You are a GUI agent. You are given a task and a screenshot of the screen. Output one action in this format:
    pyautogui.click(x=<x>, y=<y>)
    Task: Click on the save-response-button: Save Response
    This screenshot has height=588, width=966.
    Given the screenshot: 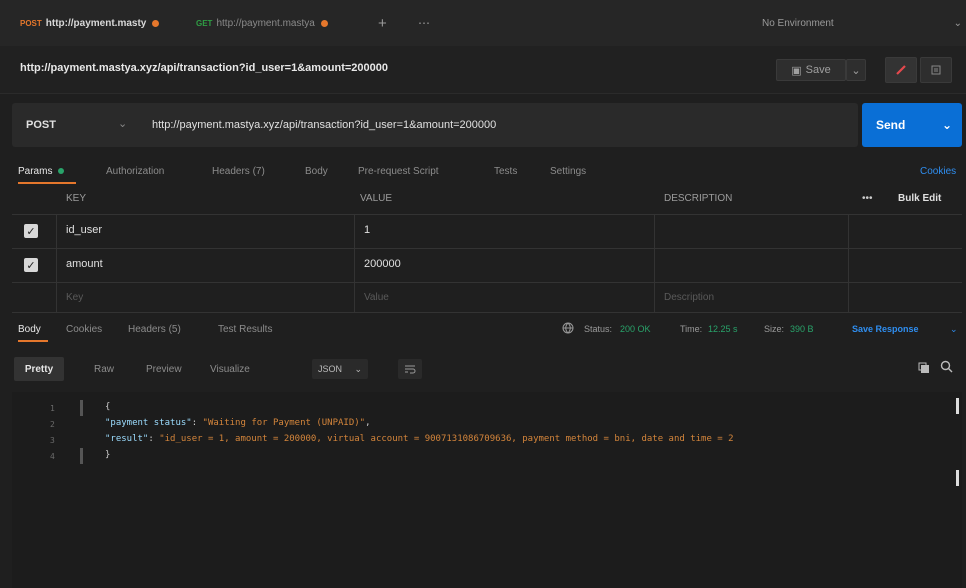 What is the action you would take?
    pyautogui.click(x=885, y=329)
    